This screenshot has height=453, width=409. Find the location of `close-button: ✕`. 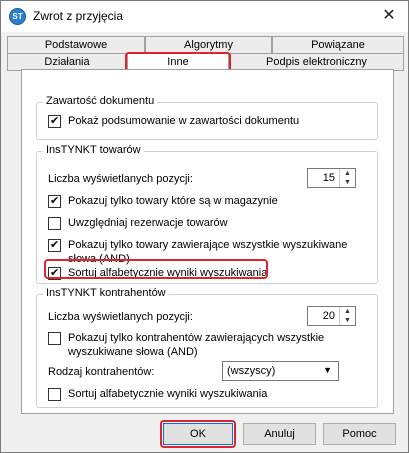

close-button: ✕ is located at coordinates (389, 16).